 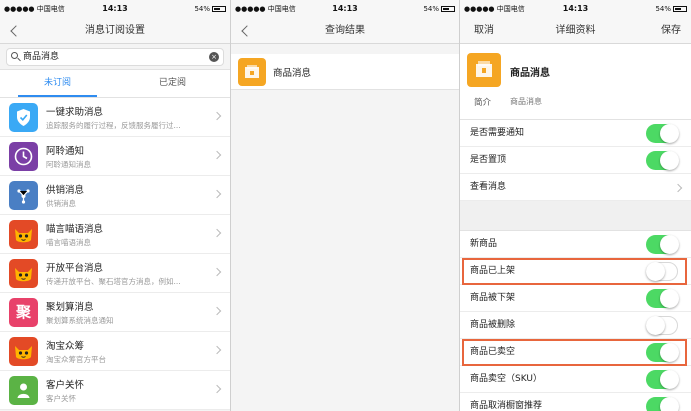 What do you see at coordinates (506, 406) in the screenshot?
I see `toggle-label: 商品取消橱窗推荐` at bounding box center [506, 406].